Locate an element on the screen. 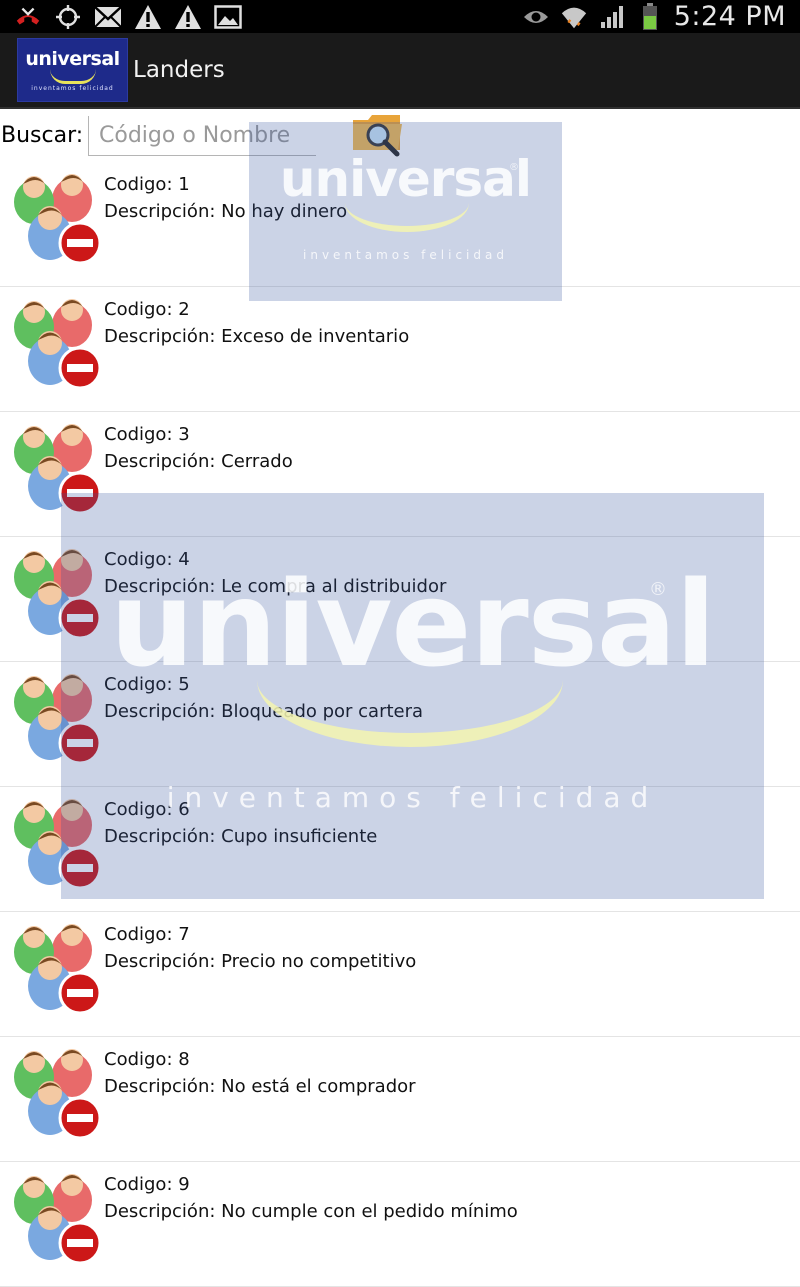 The width and height of the screenshot is (800, 1287). item-description: Descripción: No está el comprador is located at coordinates (260, 1086).